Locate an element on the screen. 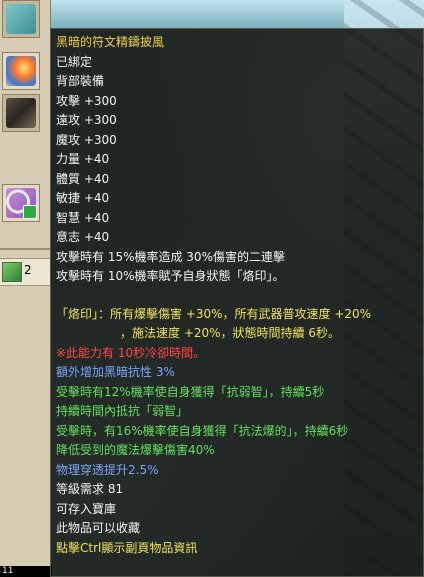  wing-cape-icon is located at coordinates (21, 71).